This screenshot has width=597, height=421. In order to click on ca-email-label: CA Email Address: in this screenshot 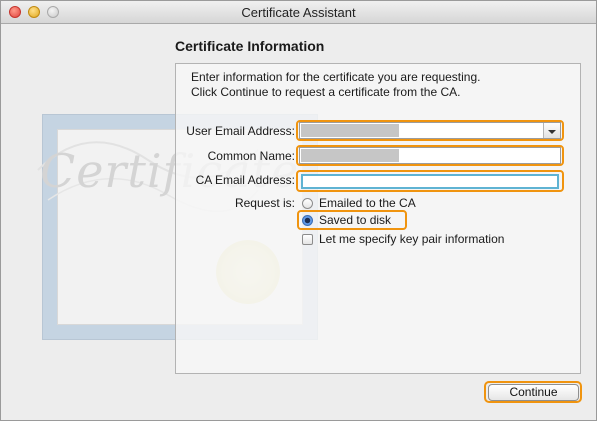, I will do `click(245, 180)`.